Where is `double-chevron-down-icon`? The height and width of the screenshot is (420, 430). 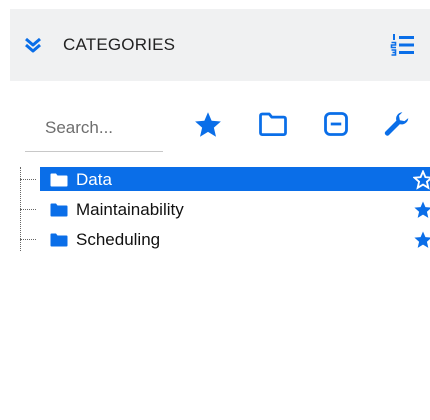 double-chevron-down-icon is located at coordinates (33, 45).